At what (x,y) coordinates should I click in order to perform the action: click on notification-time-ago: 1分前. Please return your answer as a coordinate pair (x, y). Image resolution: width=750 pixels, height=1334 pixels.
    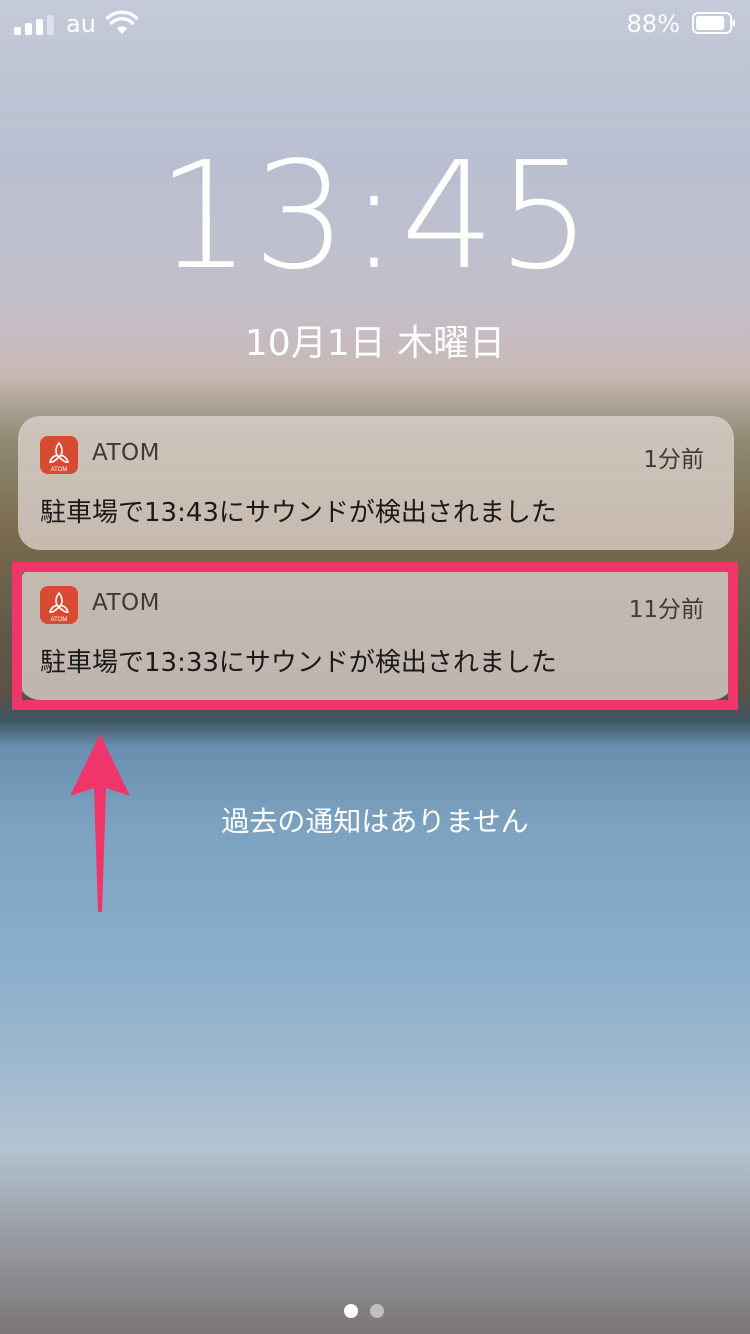
    Looking at the image, I should click on (673, 460).